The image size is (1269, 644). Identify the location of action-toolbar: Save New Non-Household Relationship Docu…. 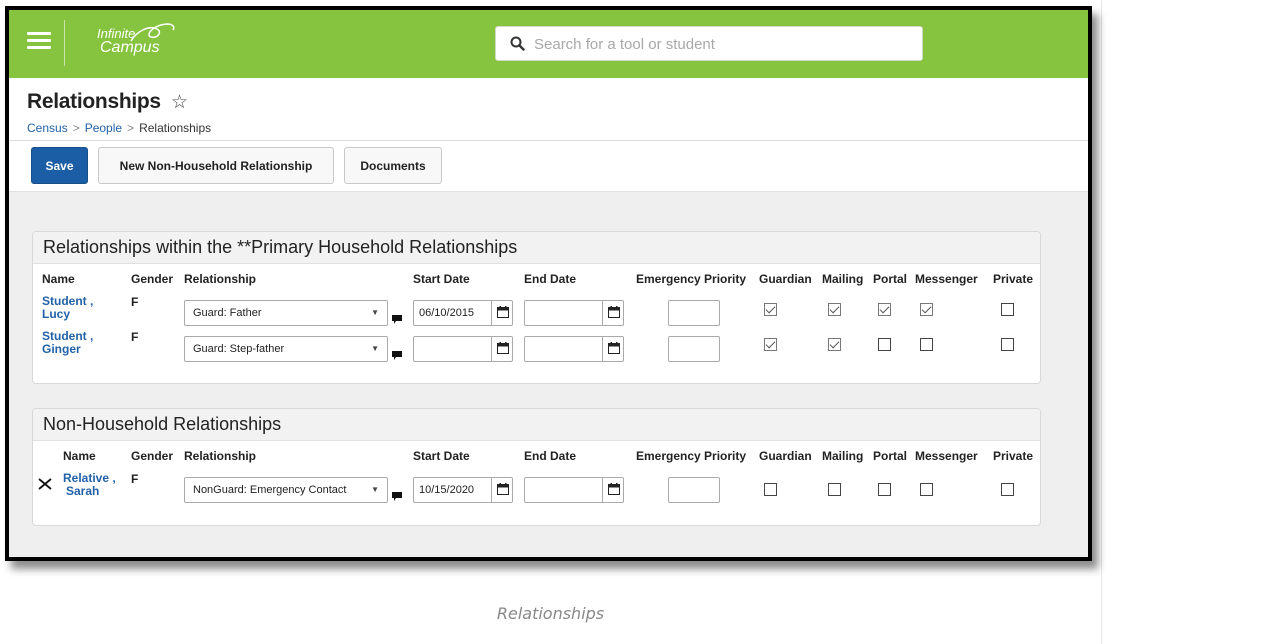
(548, 166).